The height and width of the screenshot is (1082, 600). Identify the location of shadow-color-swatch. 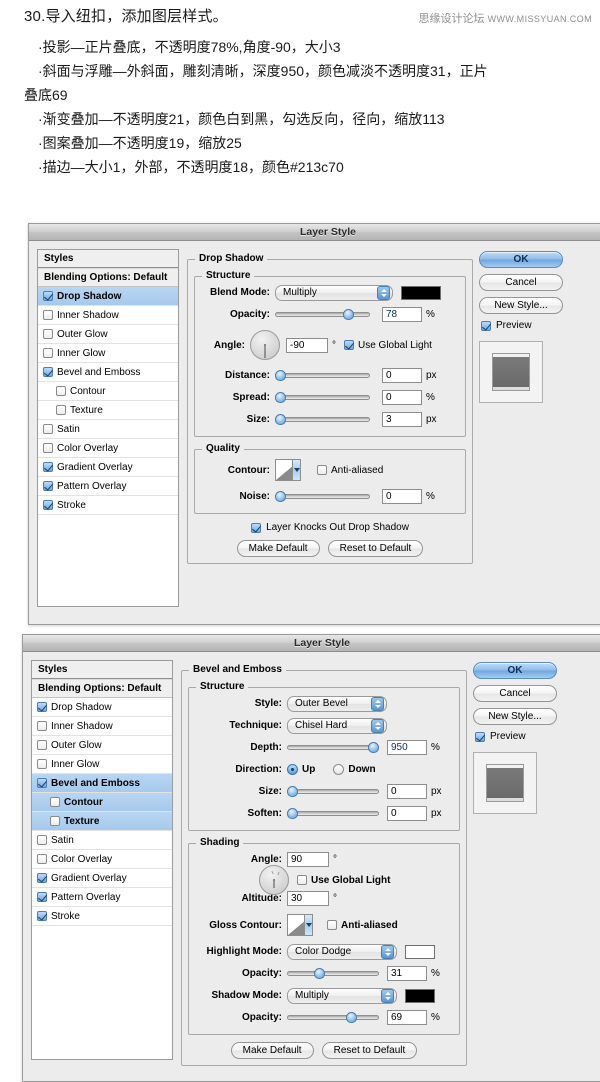
(420, 995).